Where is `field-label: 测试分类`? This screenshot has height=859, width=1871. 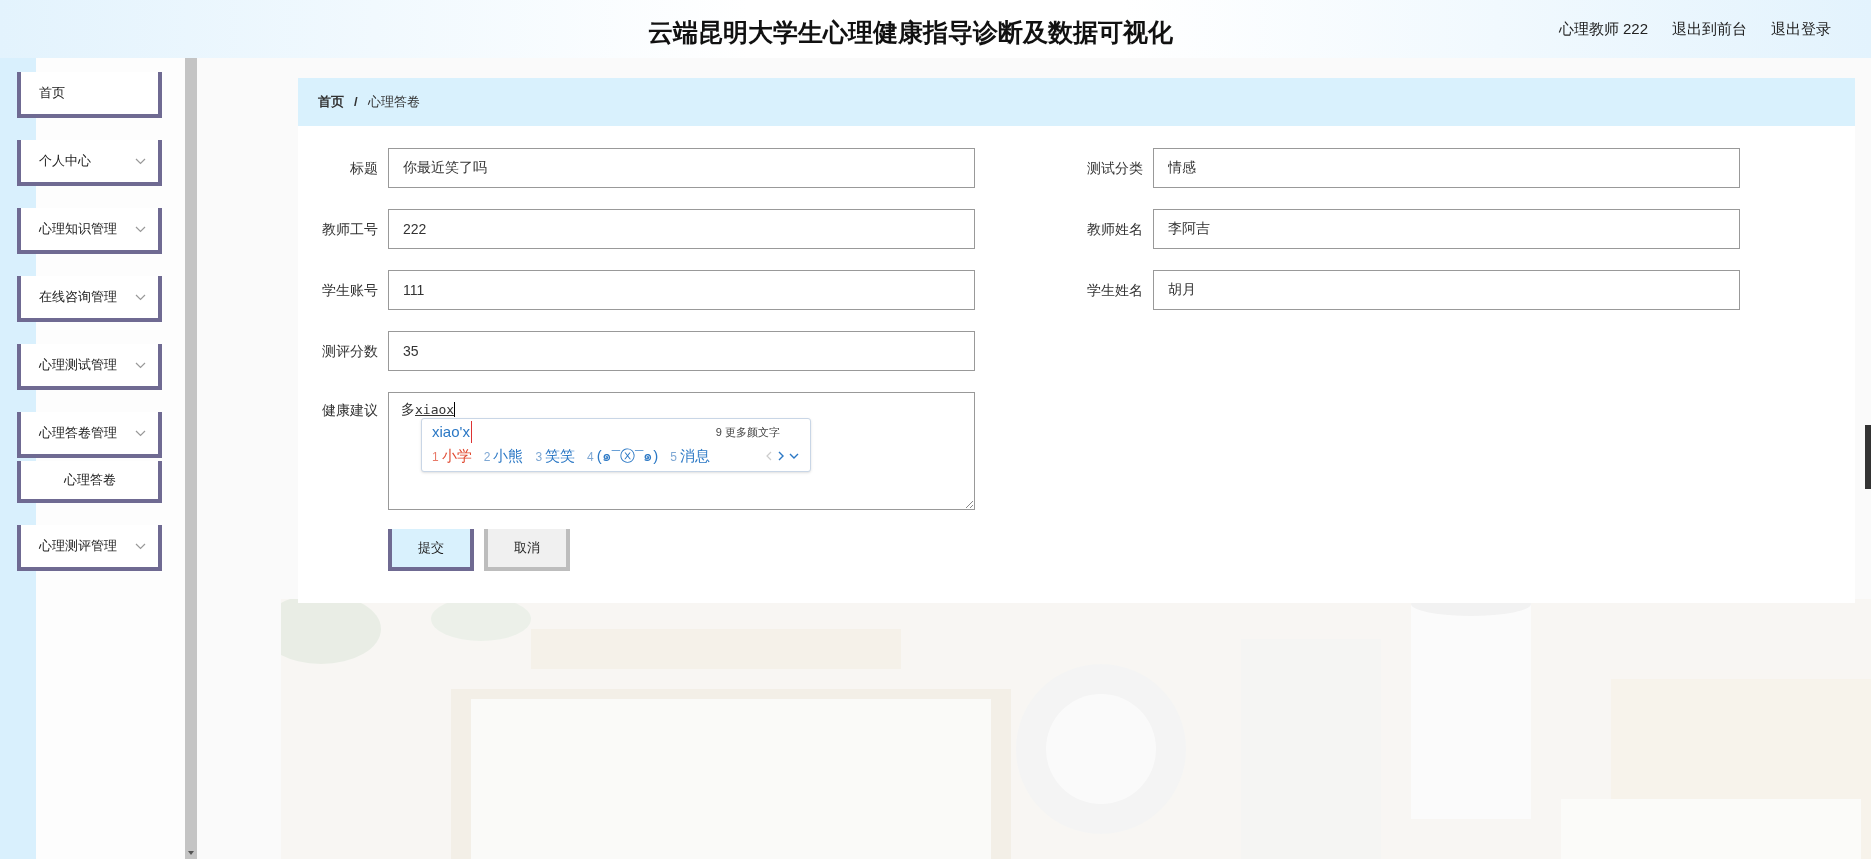 field-label: 测试分类 is located at coordinates (1114, 168).